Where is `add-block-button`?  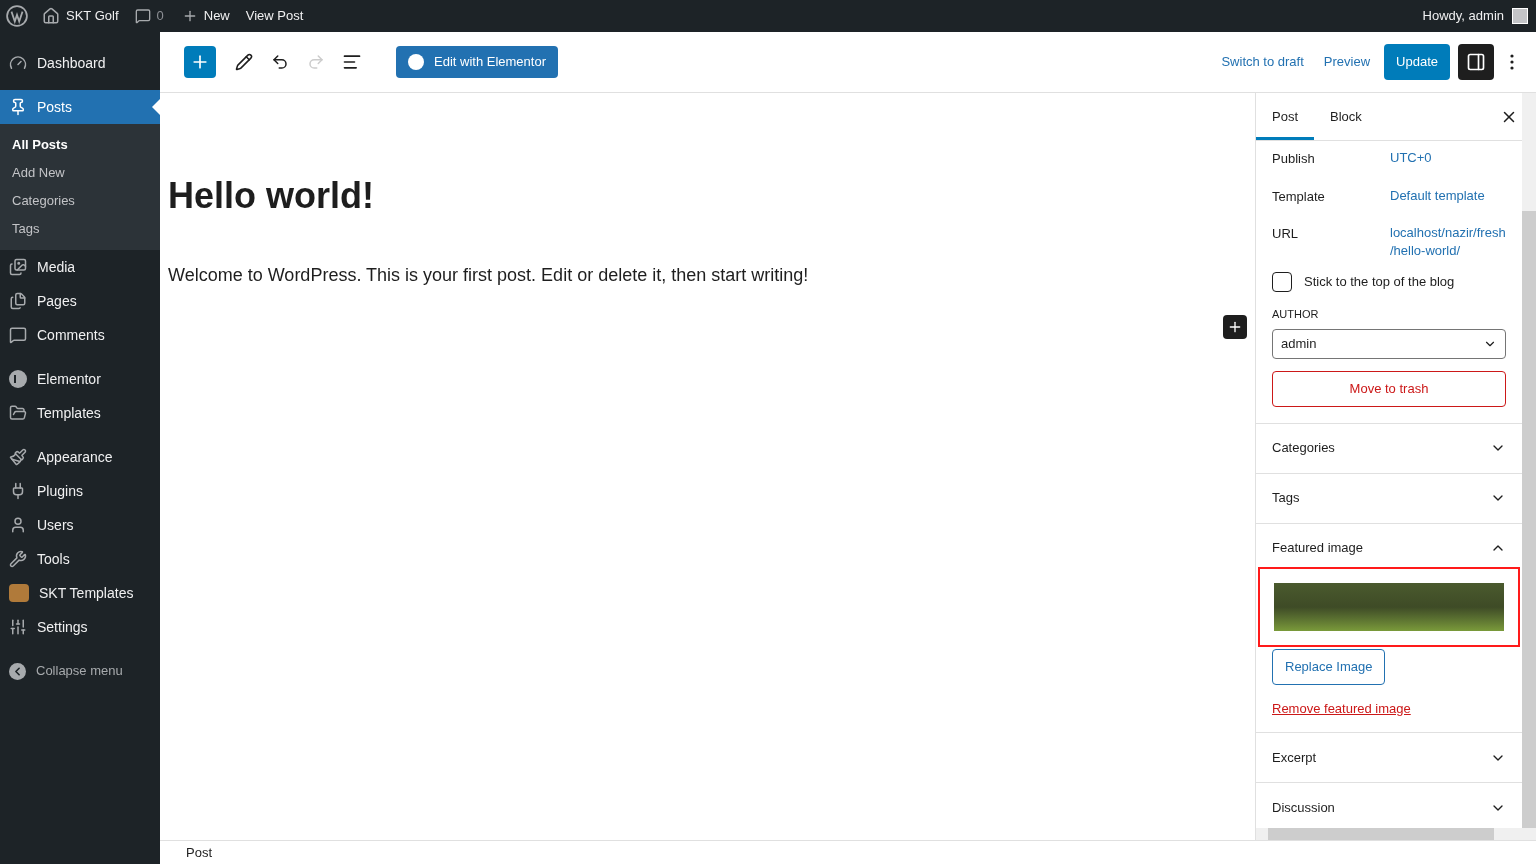 add-block-button is located at coordinates (1235, 327).